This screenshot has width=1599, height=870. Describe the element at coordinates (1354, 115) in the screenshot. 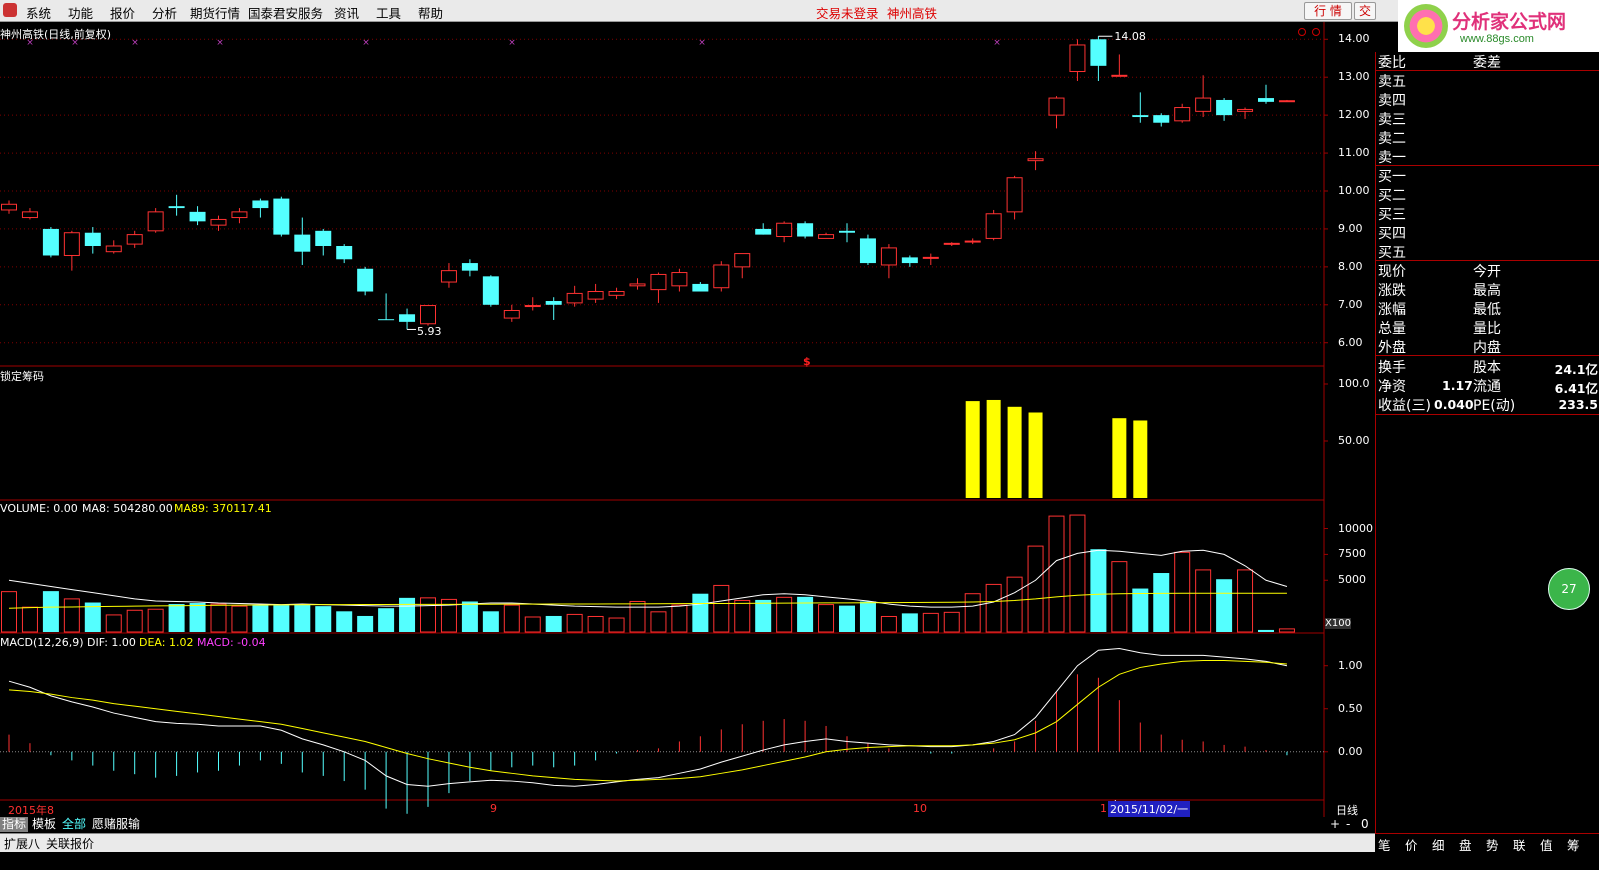

I see `price-axis-label: 12.00` at that location.